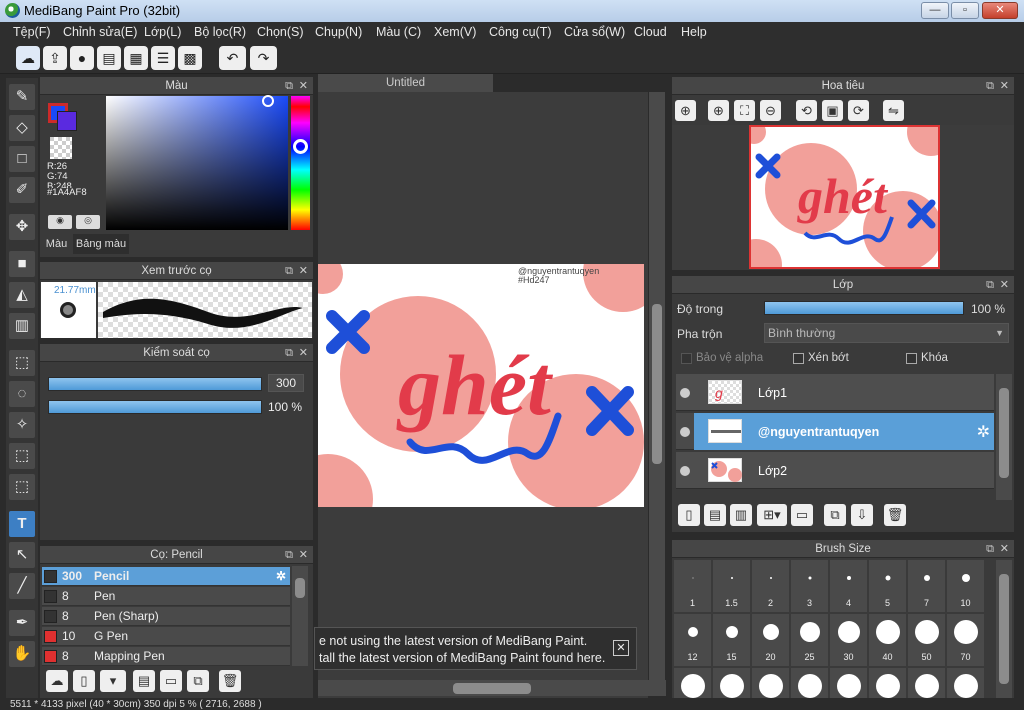 The height and width of the screenshot is (710, 1024). What do you see at coordinates (802, 515) in the screenshot?
I see `layer-folder-icon: ▭` at bounding box center [802, 515].